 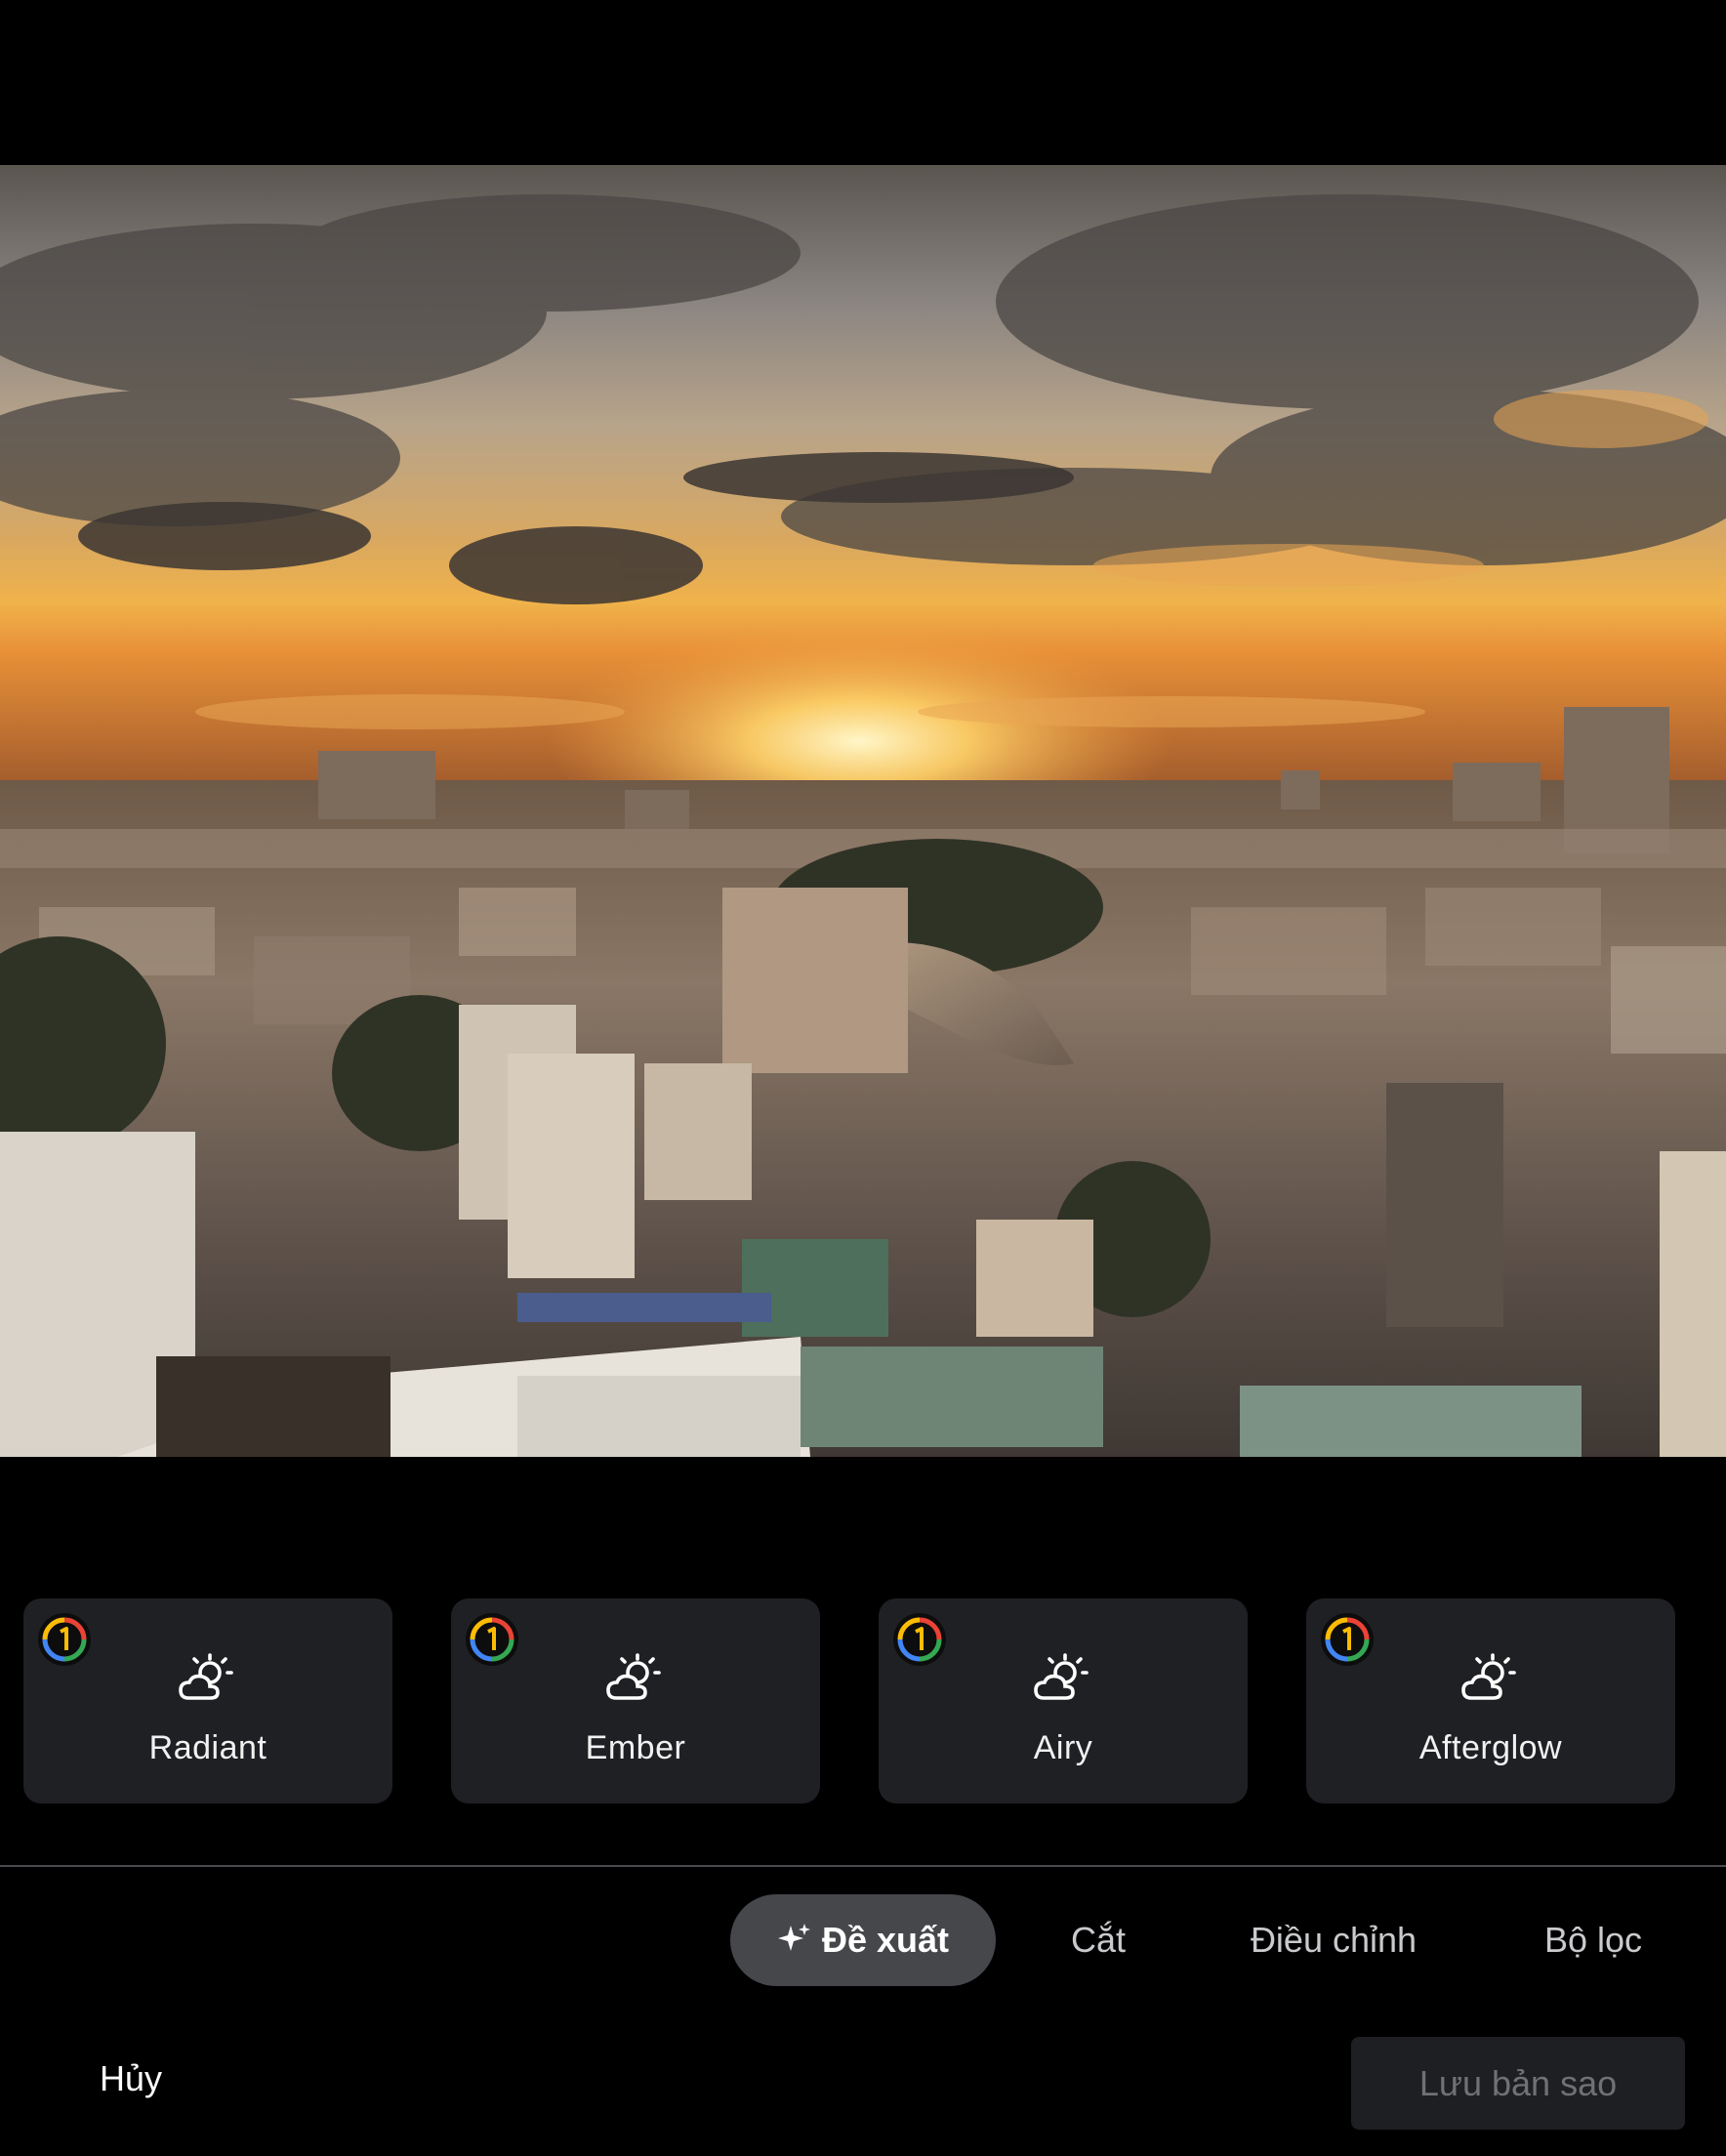 What do you see at coordinates (1518, 2084) in the screenshot?
I see `save-copy-button: Lưu bản sao` at bounding box center [1518, 2084].